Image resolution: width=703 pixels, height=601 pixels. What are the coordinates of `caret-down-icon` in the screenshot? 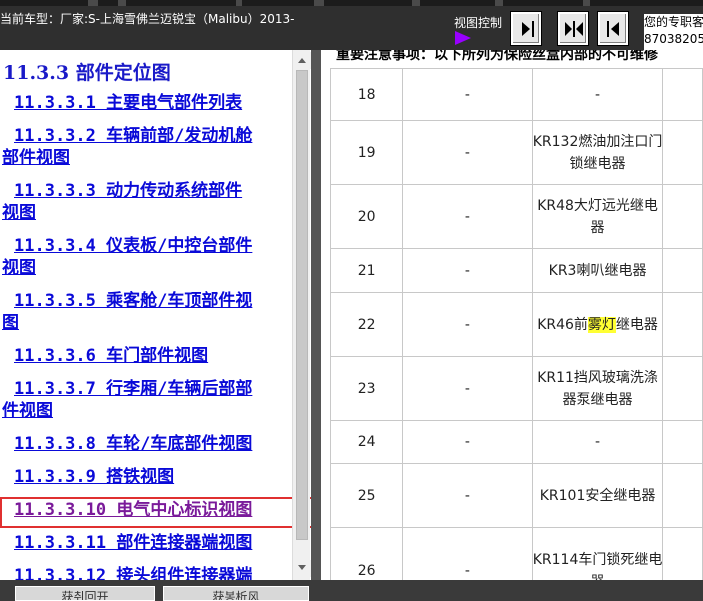 It's located at (302, 567).